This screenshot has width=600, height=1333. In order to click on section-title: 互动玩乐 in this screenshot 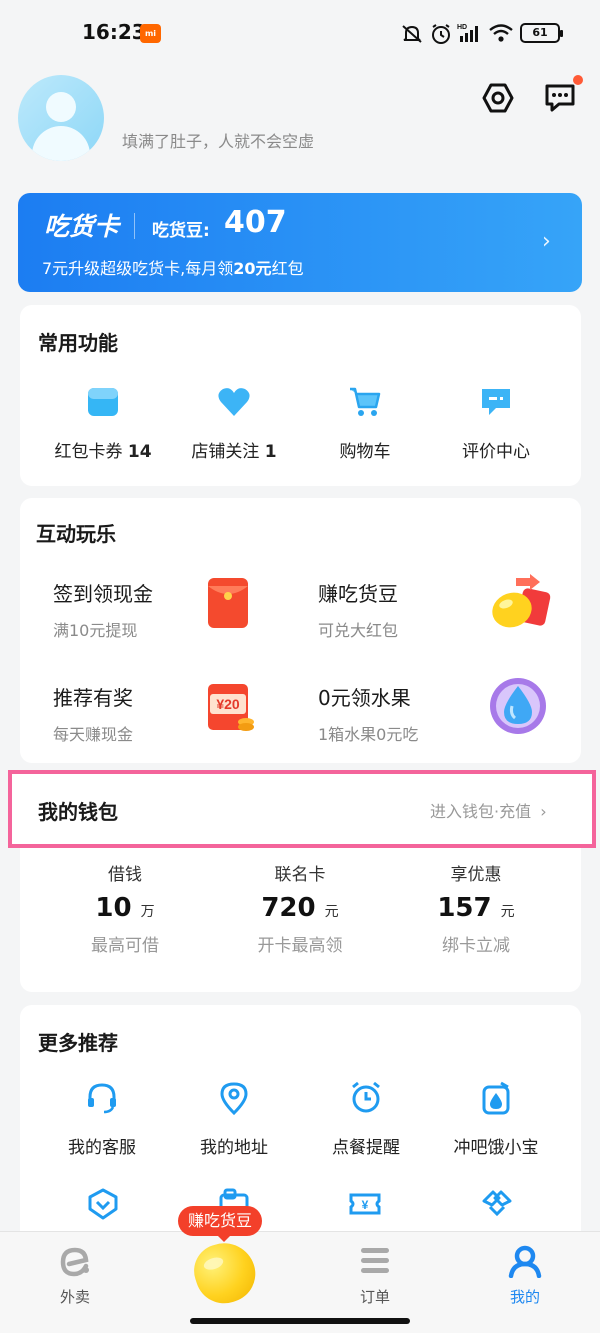, I will do `click(76, 534)`.